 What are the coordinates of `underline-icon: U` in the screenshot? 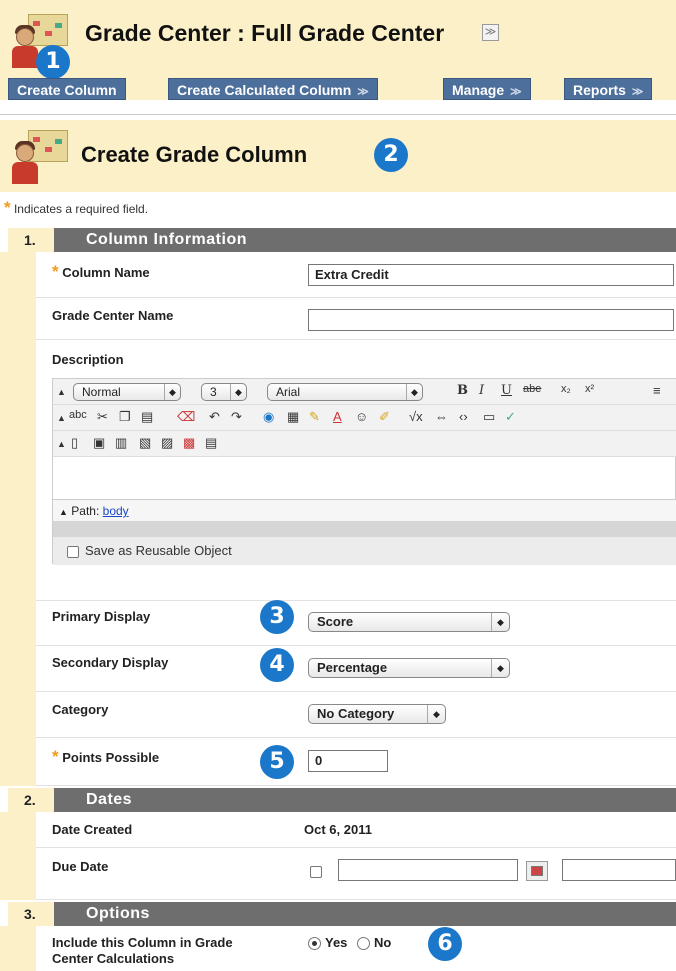 It's located at (506, 390).